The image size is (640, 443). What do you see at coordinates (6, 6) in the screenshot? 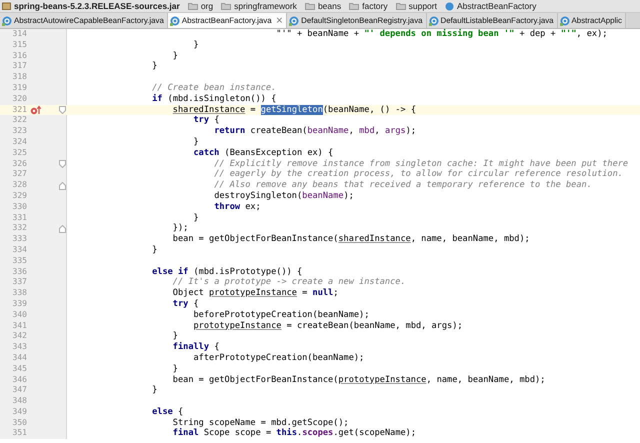
I see `archive-icon` at bounding box center [6, 6].